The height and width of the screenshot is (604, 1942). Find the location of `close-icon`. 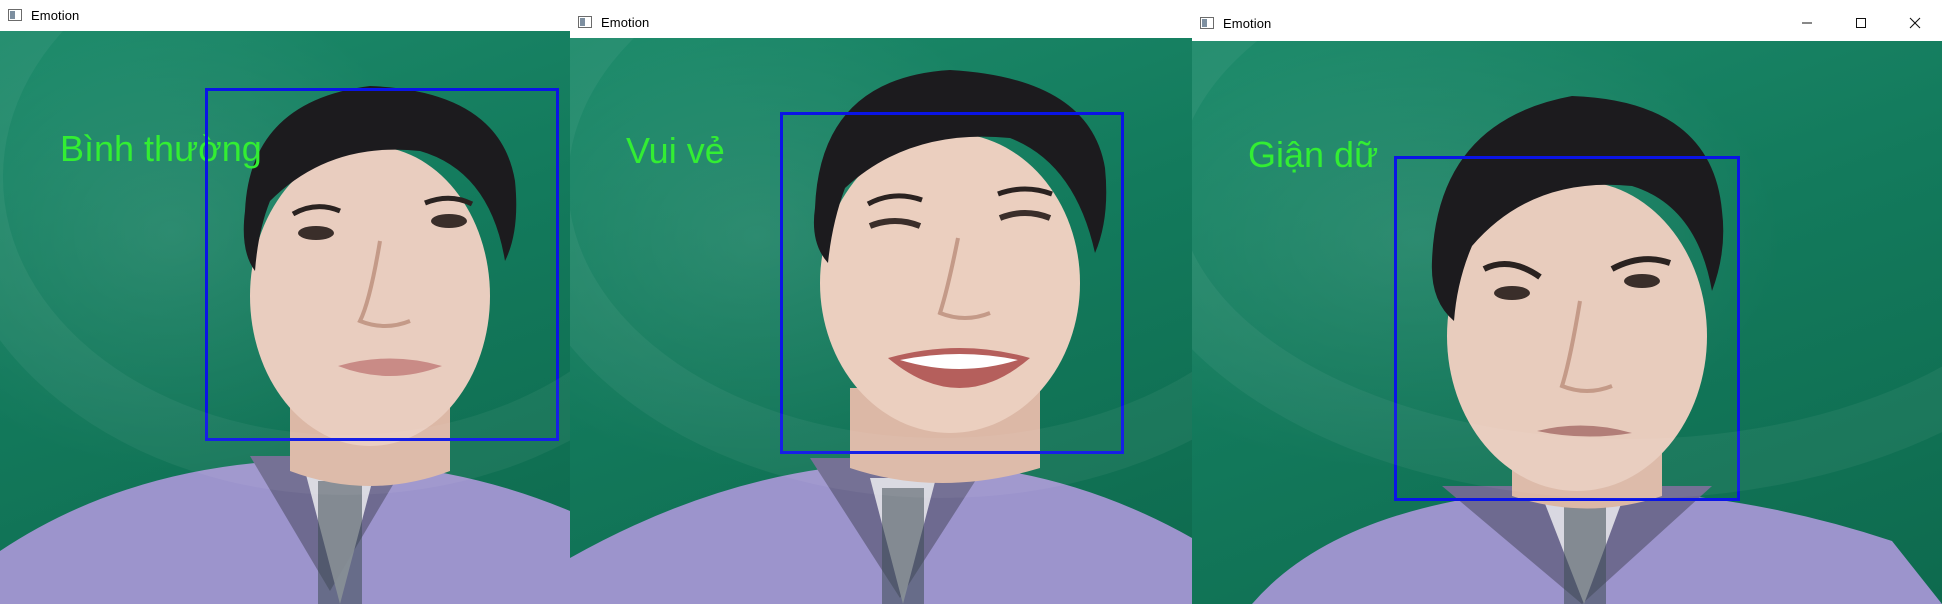

close-icon is located at coordinates (1915, 23).